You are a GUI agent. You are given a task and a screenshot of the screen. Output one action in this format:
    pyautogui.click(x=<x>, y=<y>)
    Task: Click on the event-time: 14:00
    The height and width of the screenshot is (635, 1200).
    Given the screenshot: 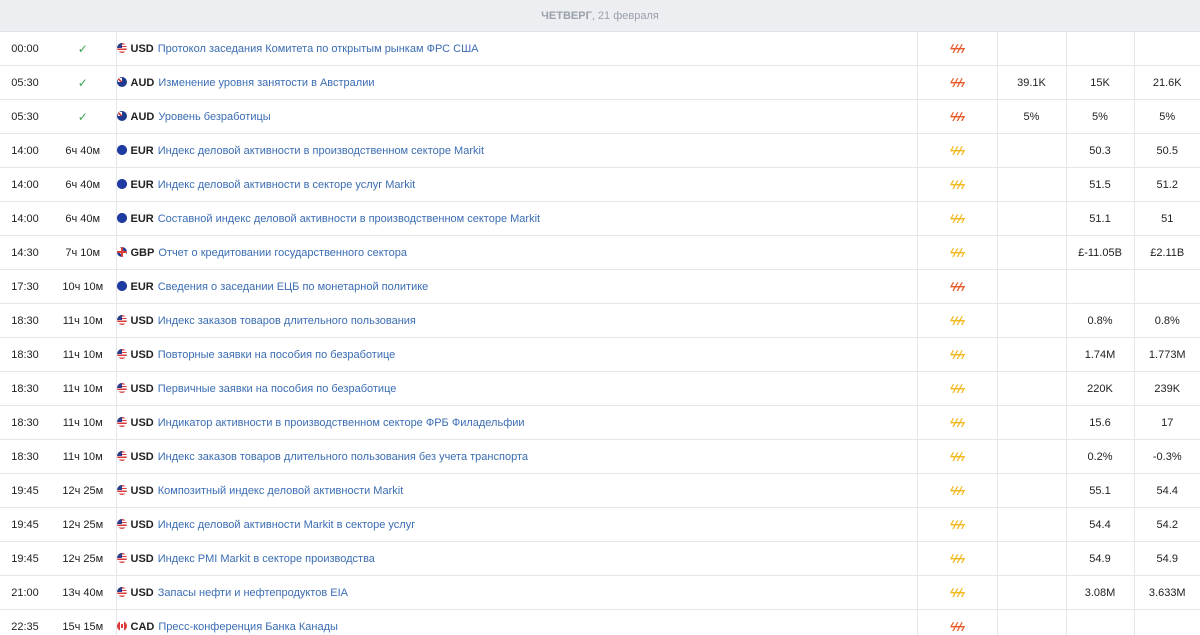 What is the action you would take?
    pyautogui.click(x=25, y=150)
    